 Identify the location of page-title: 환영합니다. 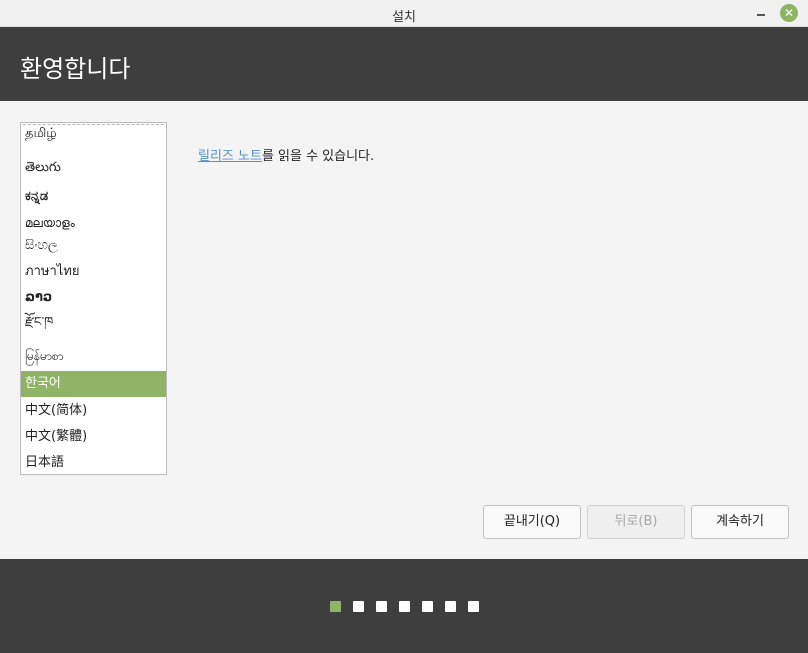
(75, 69).